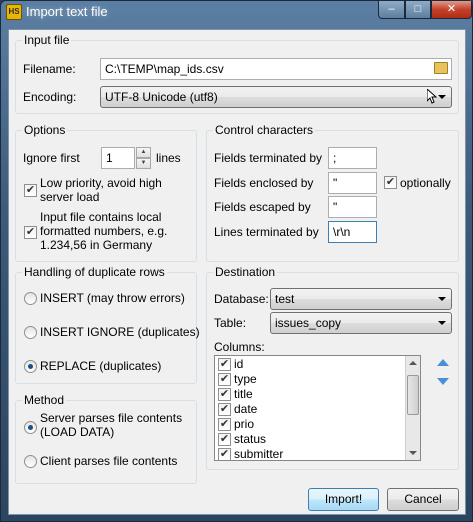 The height and width of the screenshot is (522, 473). I want to click on client-parses-label: Client parses file contents, so click(109, 461).